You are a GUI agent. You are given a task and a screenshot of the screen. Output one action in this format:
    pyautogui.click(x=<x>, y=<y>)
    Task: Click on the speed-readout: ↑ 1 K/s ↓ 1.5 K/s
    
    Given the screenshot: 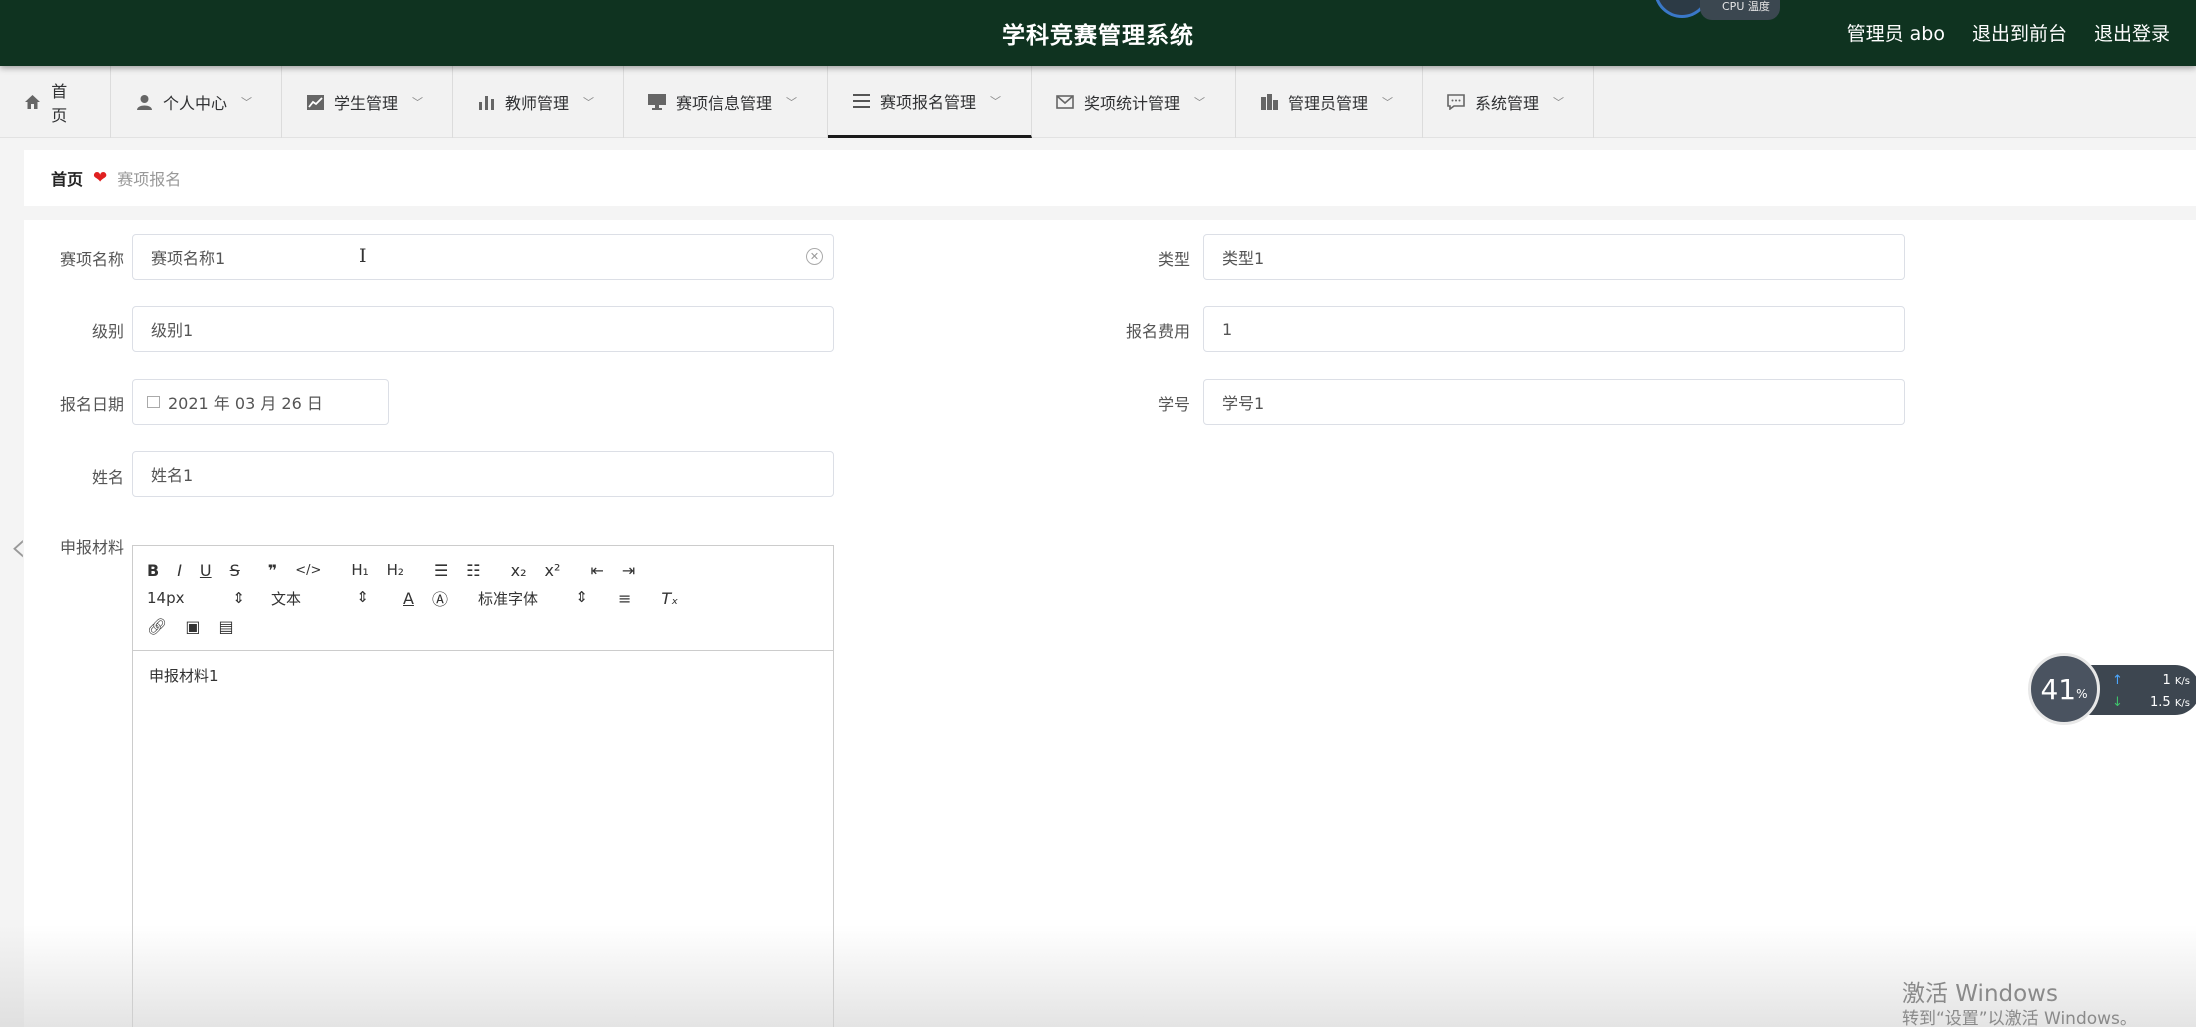 What is the action you would take?
    pyautogui.click(x=2142, y=690)
    